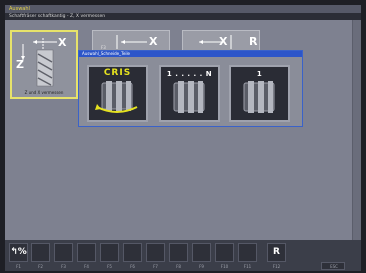  What do you see at coordinates (86, 266) in the screenshot?
I see `softkey-label: F4` at bounding box center [86, 266].